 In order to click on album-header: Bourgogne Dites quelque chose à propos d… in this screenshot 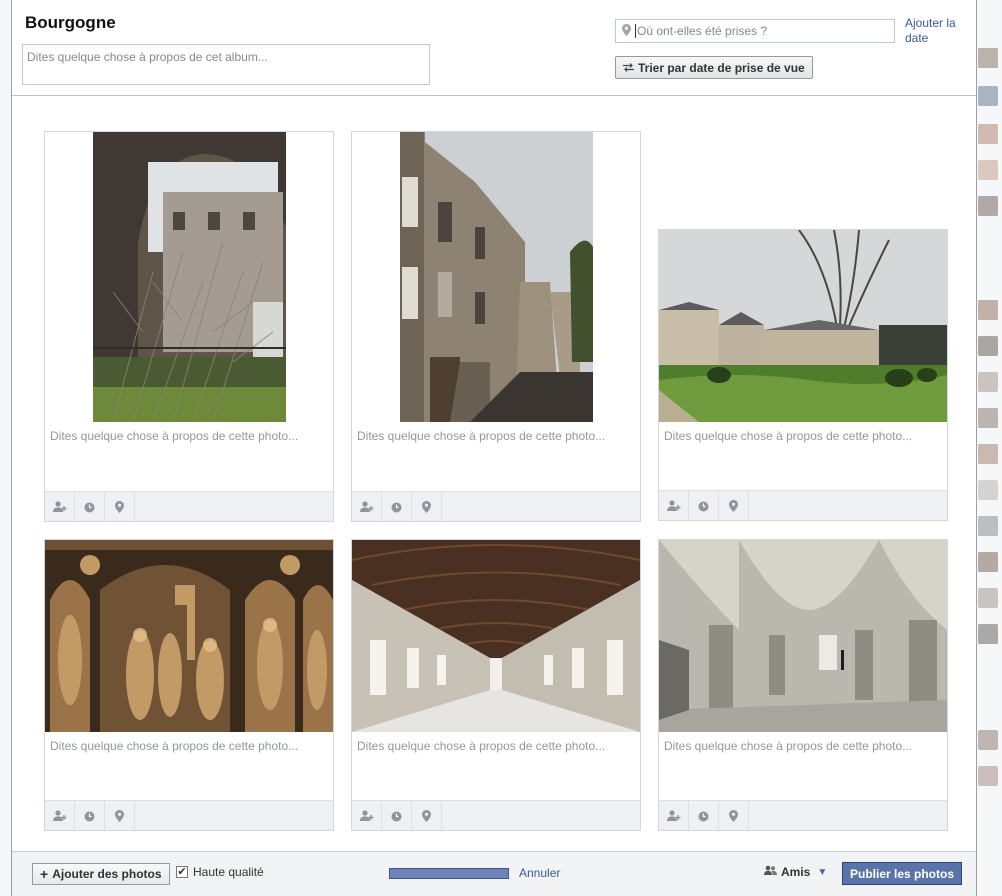, I will do `click(494, 48)`.